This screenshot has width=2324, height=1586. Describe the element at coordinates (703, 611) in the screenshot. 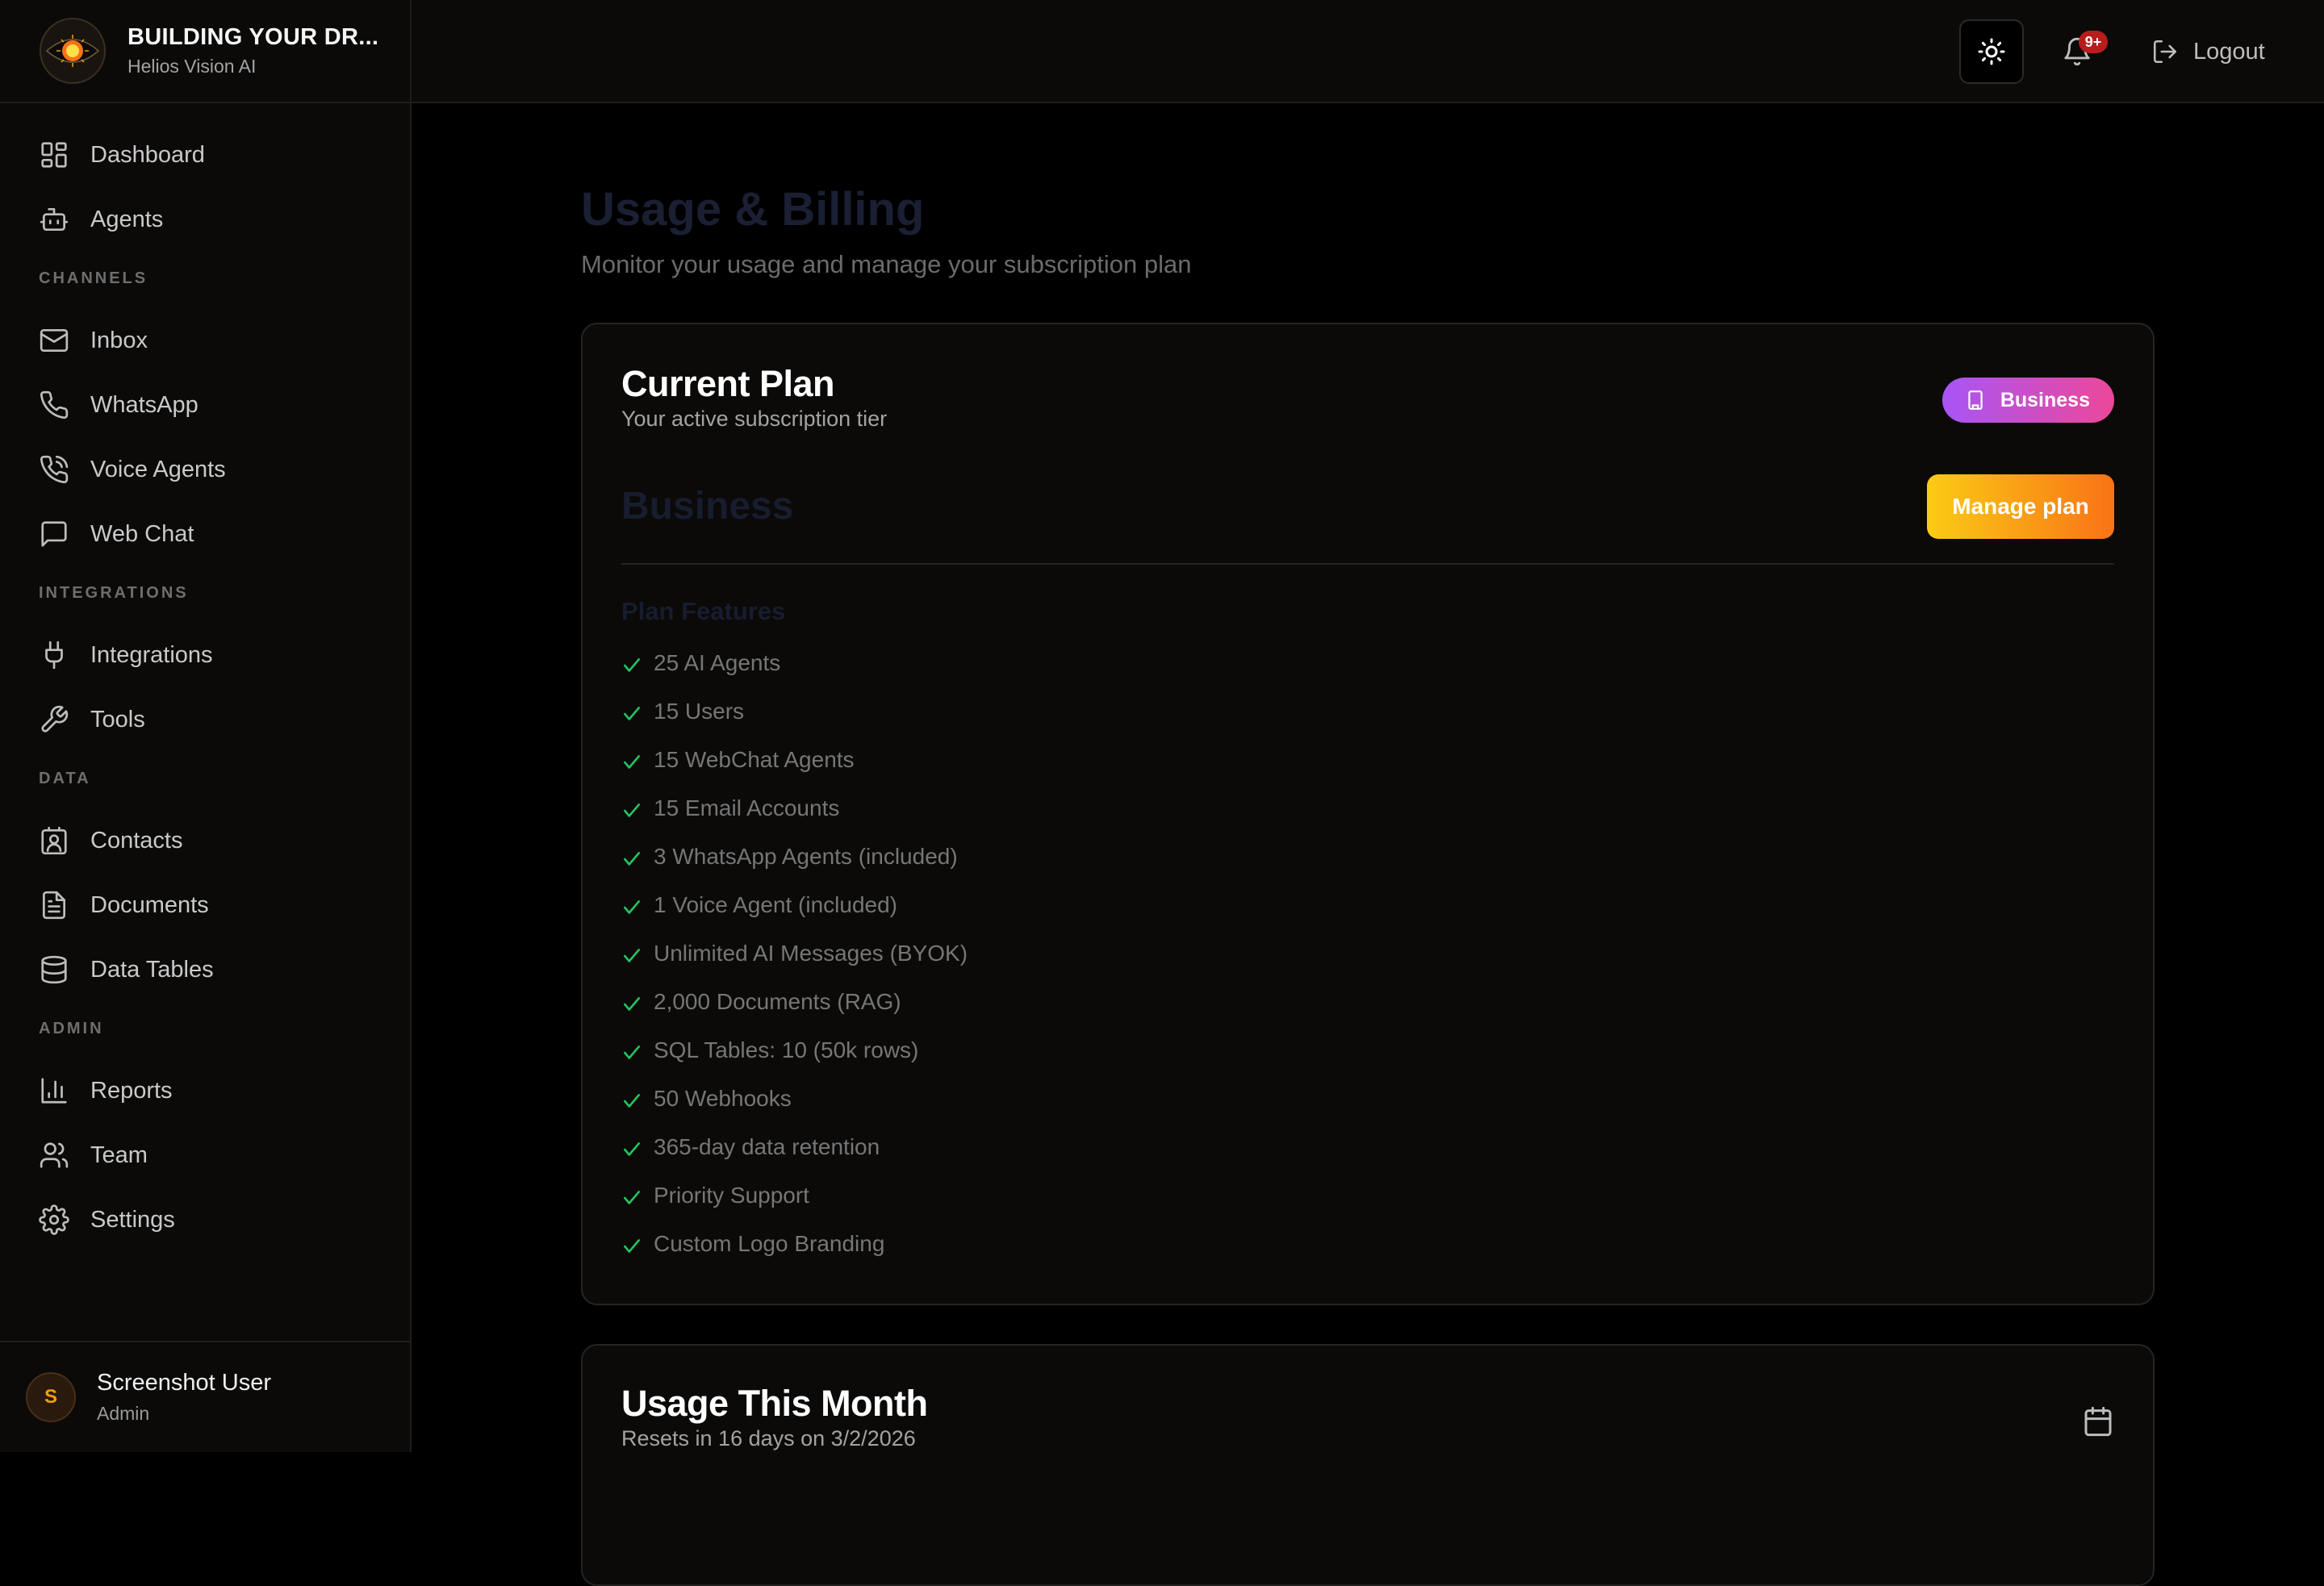

I see `features-heading: Plan Features` at that location.